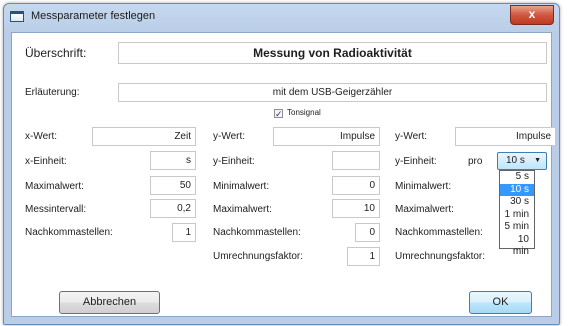  Describe the element at coordinates (532, 15) in the screenshot. I see `close-button: x` at that location.